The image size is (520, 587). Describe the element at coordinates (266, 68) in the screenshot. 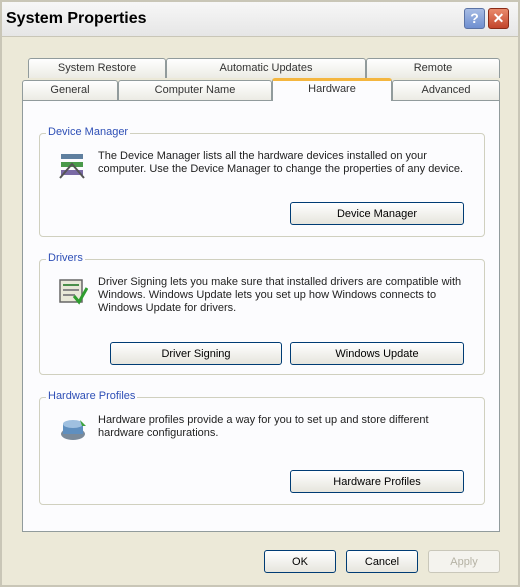

I see `tab-automatic-updates: Automatic Updates` at that location.